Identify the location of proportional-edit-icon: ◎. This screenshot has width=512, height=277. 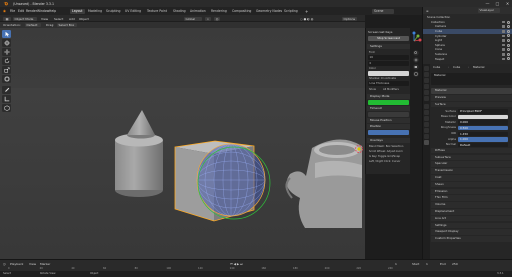
(217, 18).